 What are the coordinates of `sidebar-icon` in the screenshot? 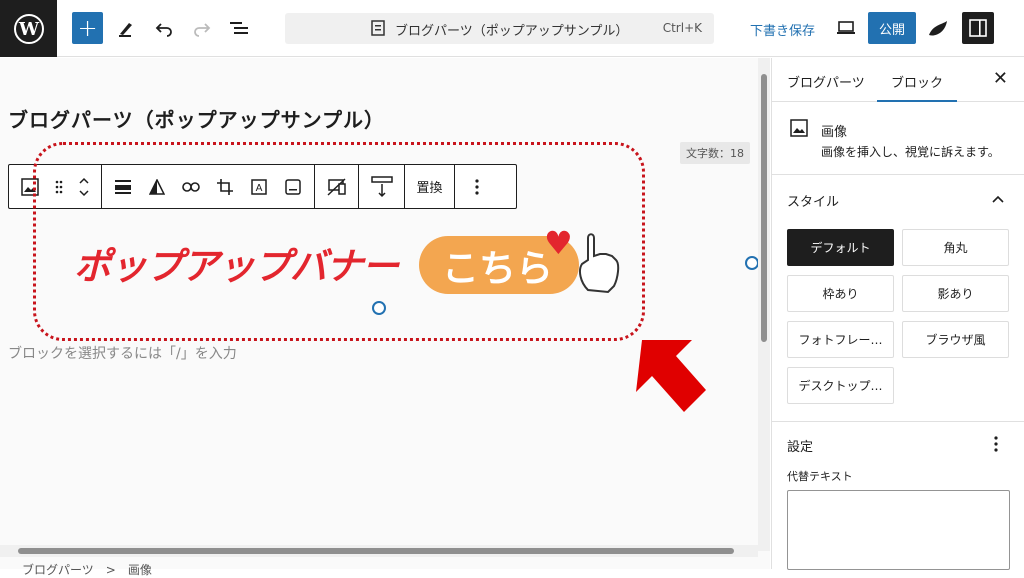 It's located at (978, 28).